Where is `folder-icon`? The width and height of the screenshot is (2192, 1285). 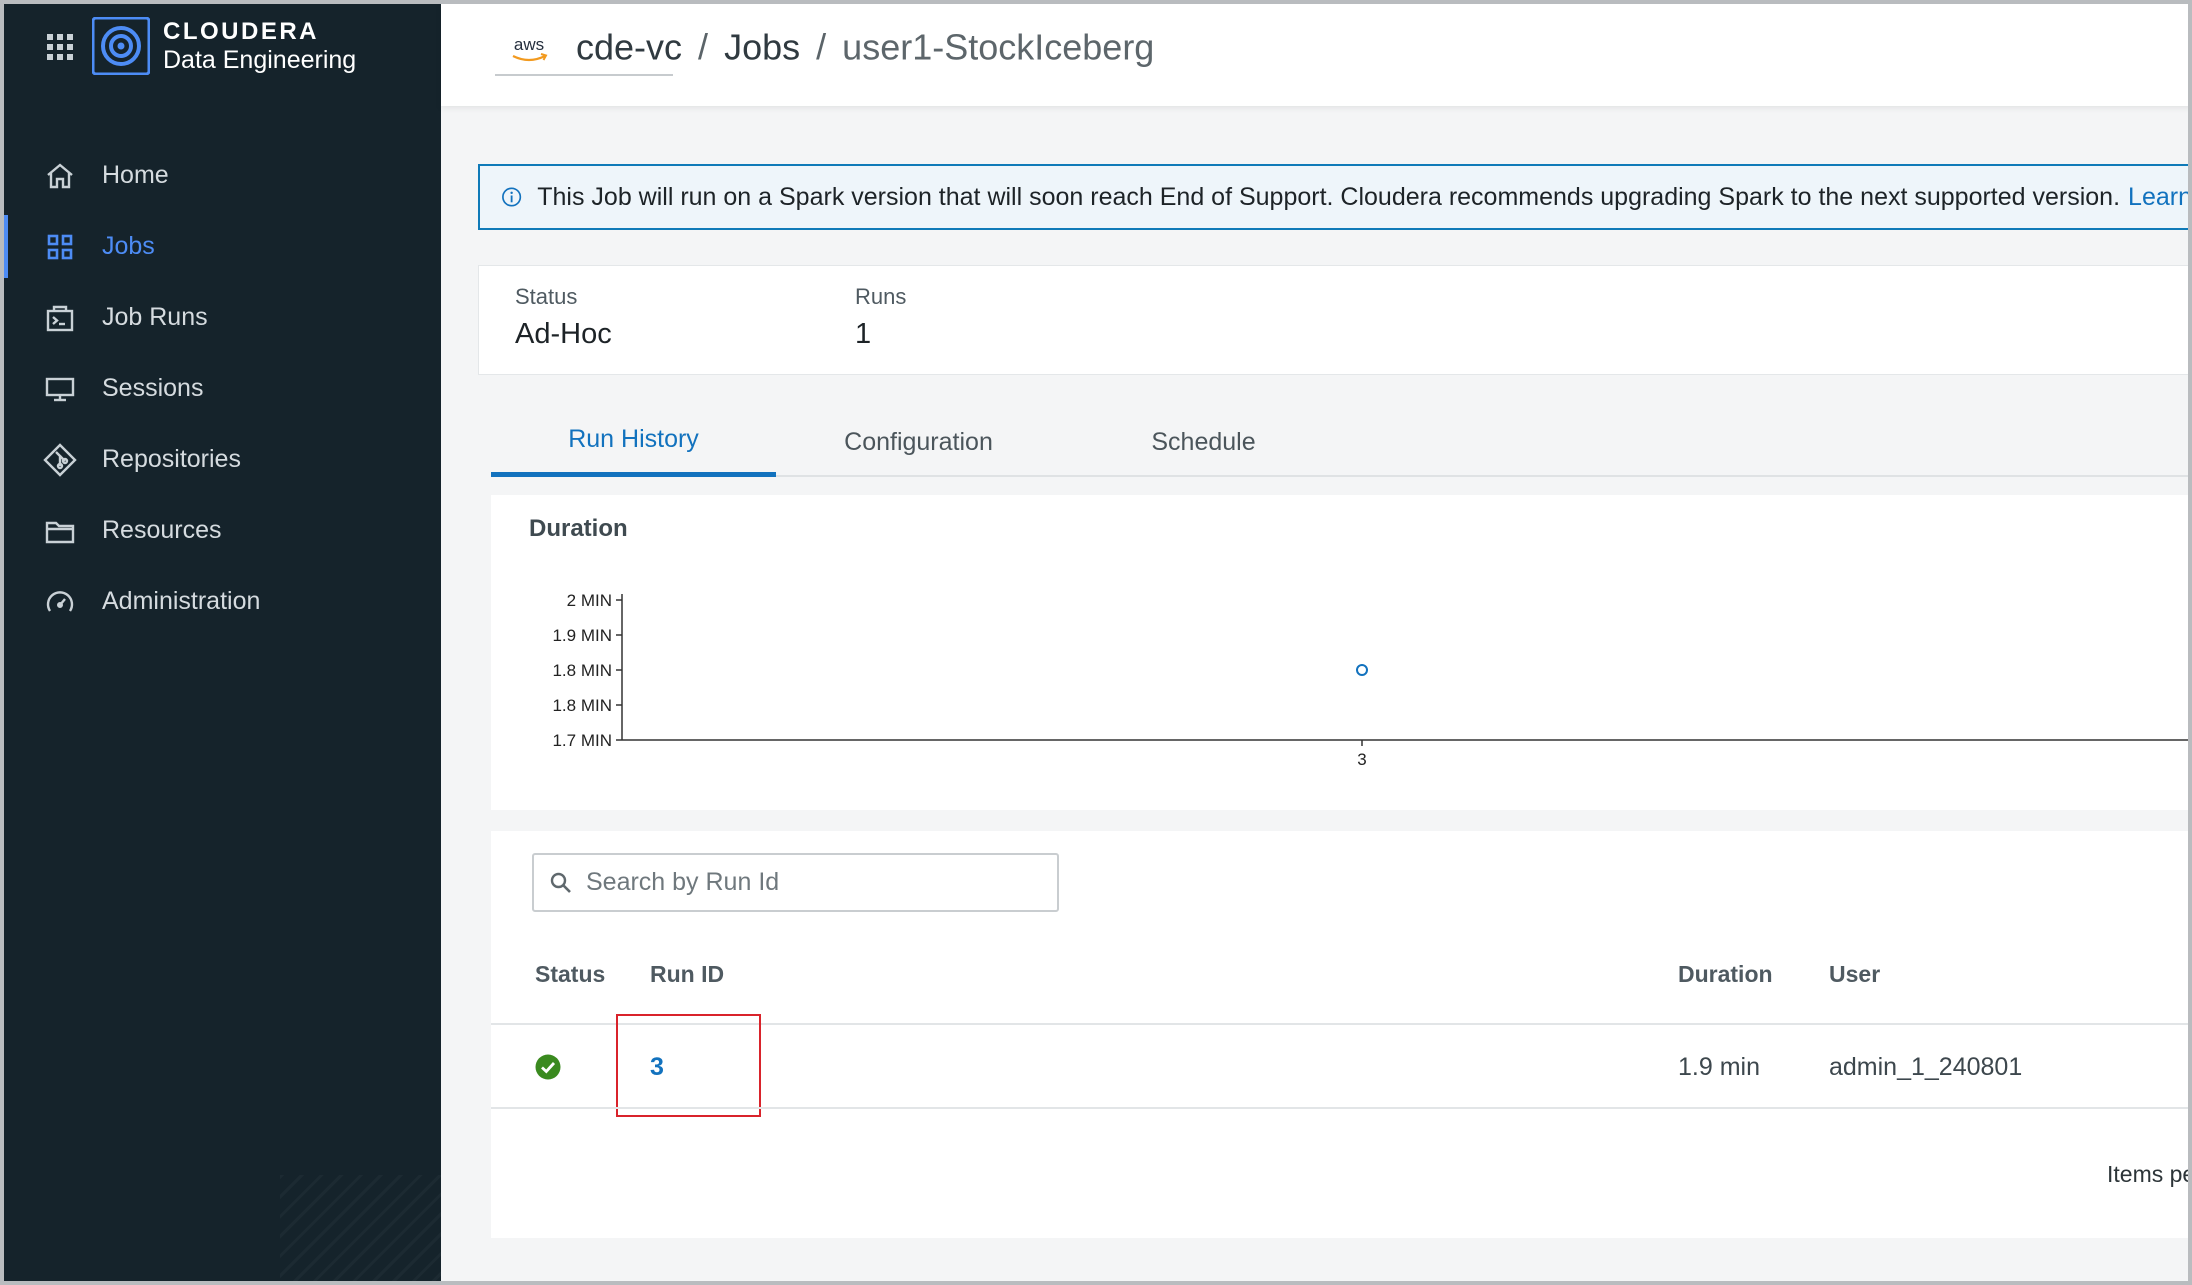
folder-icon is located at coordinates (60, 531).